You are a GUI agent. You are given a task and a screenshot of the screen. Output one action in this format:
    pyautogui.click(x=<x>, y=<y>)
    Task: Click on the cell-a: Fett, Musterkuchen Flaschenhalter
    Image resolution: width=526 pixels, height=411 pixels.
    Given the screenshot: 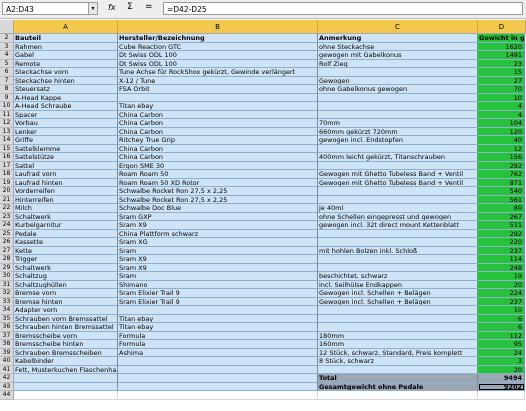 What is the action you would take?
    pyautogui.click(x=66, y=369)
    